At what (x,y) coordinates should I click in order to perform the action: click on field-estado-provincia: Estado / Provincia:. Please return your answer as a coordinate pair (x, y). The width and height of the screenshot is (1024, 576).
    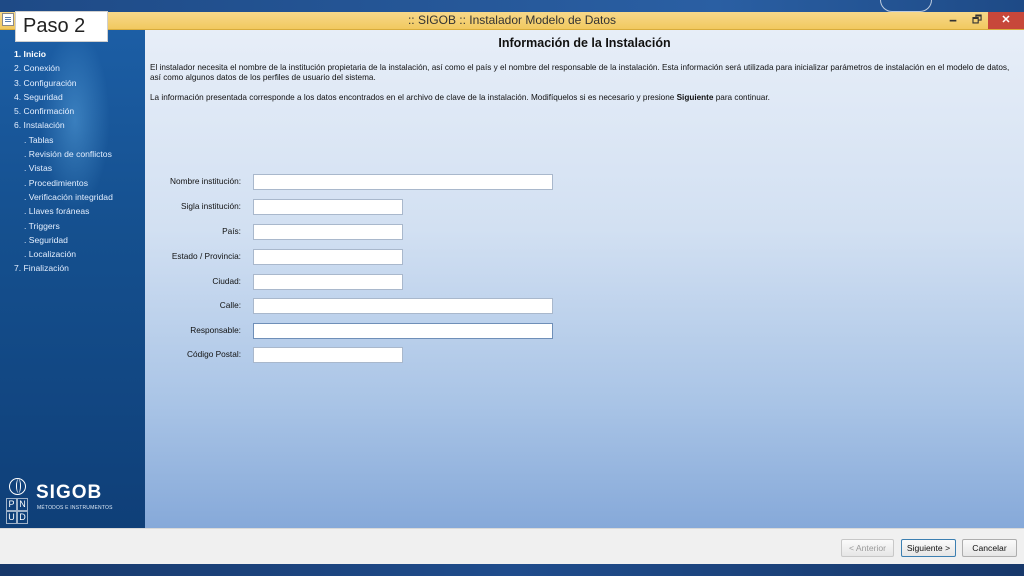
    Looking at the image, I should click on (584, 257).